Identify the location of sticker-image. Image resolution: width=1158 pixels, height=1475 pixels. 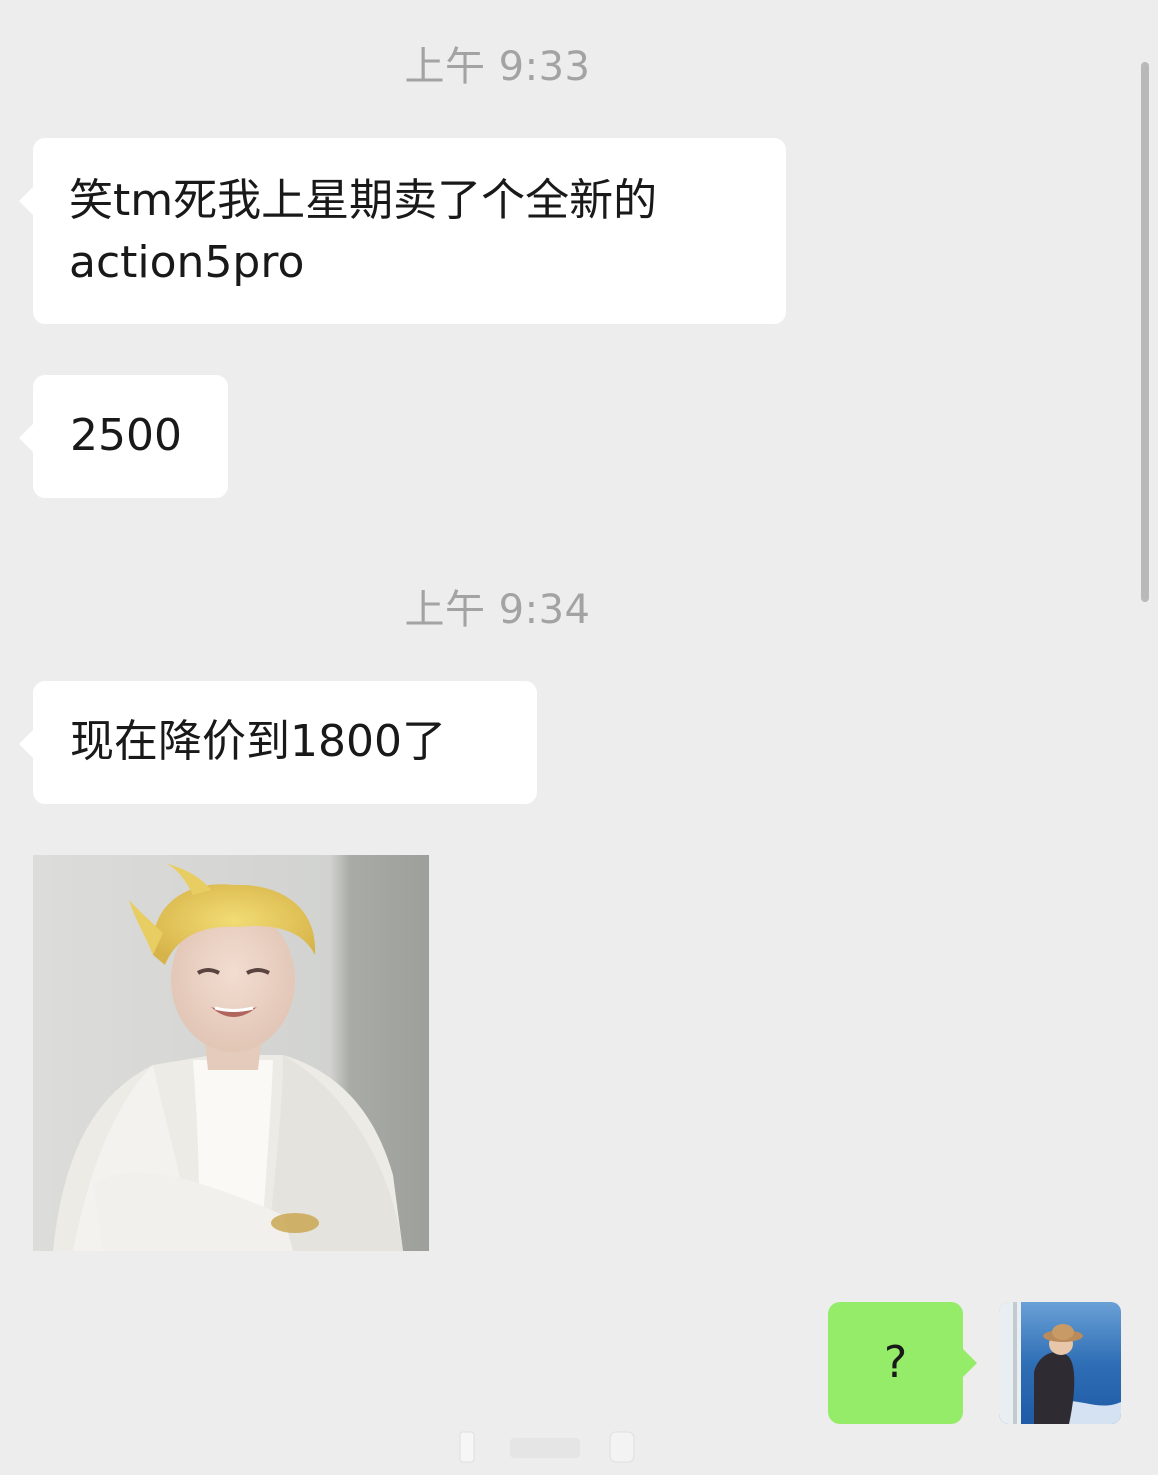
(231, 1053).